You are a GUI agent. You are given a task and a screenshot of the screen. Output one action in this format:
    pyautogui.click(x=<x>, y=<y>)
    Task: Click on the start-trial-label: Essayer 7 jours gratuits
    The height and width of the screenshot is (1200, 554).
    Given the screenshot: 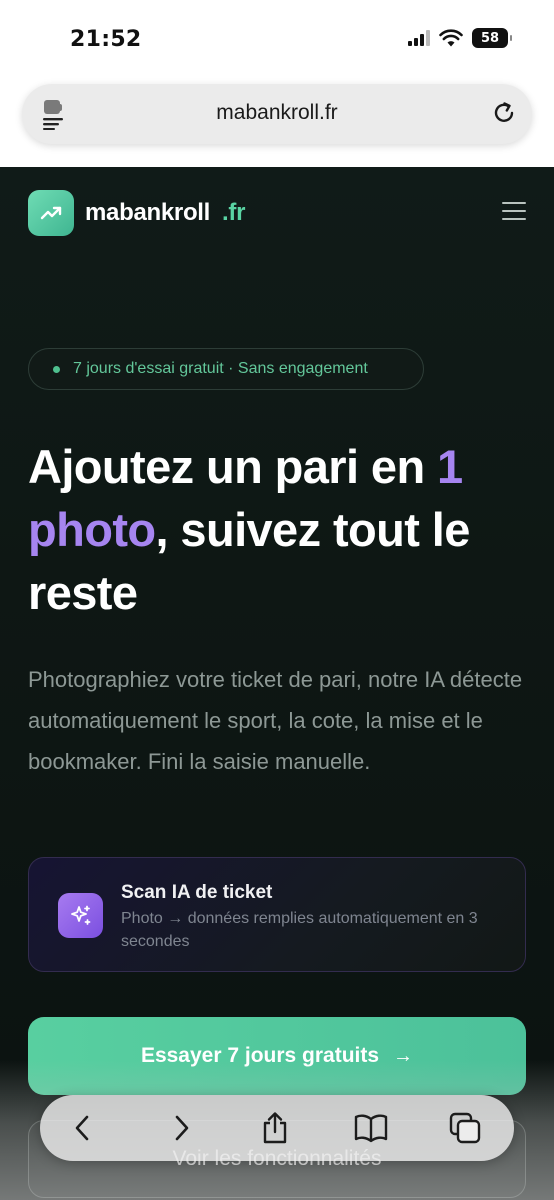 What is the action you would take?
    pyautogui.click(x=260, y=1055)
    